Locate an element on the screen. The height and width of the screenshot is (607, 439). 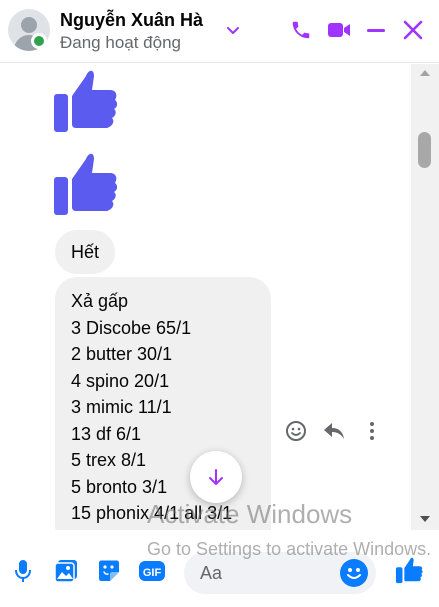
message-line: 2 butter 30/1 is located at coordinates (122, 354).